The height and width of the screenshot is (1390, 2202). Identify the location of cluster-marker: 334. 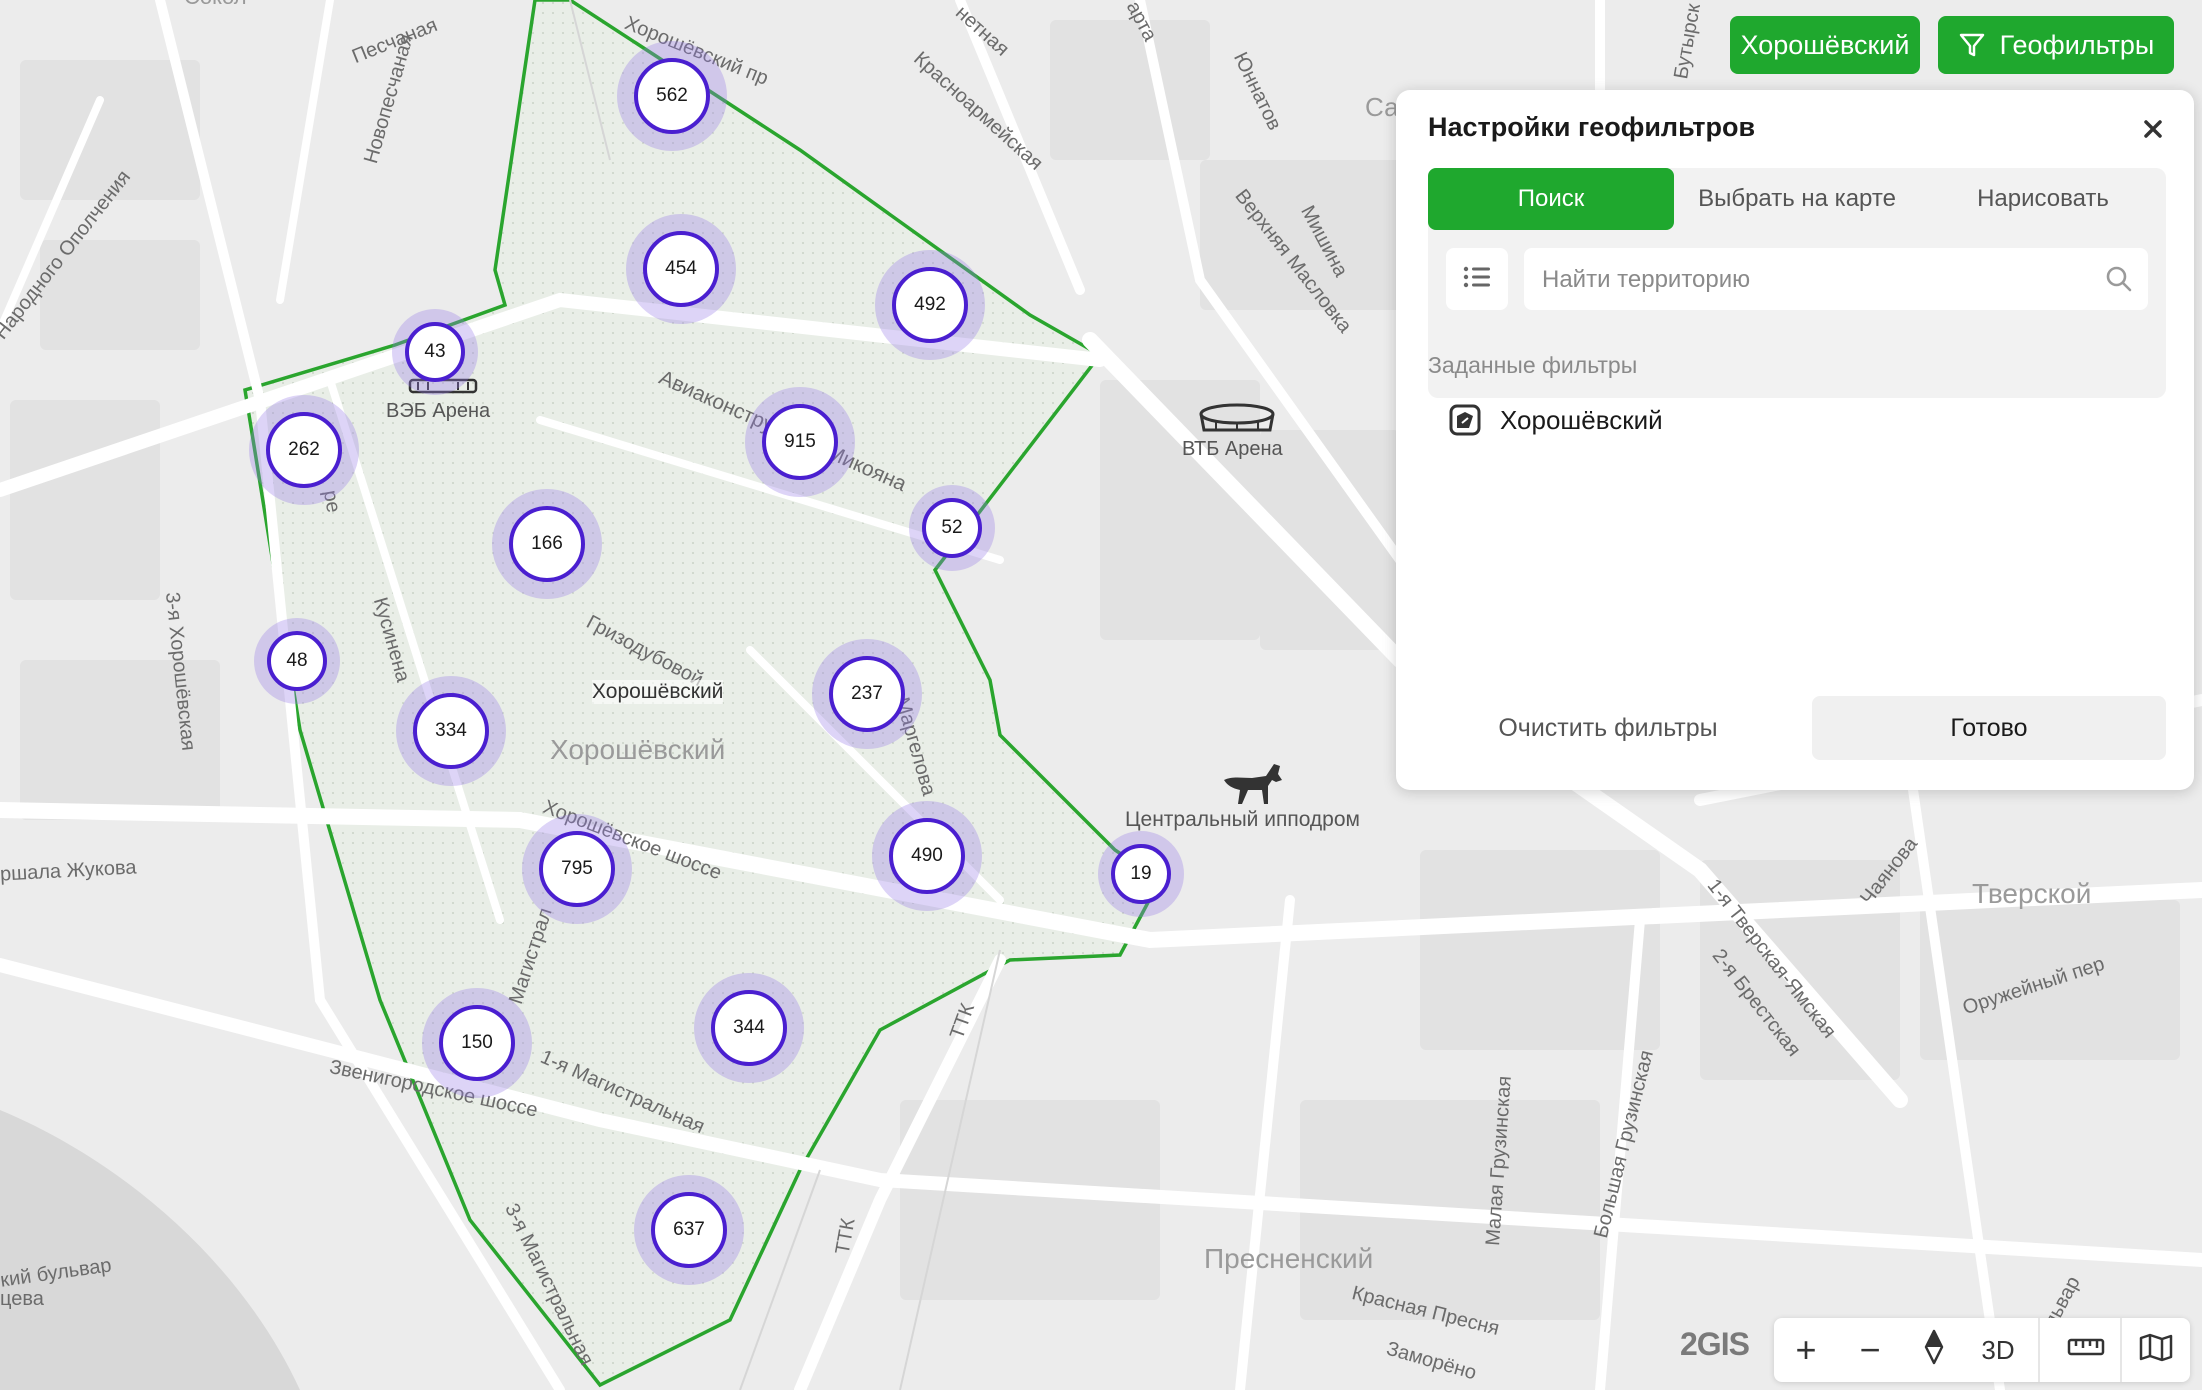
(451, 731).